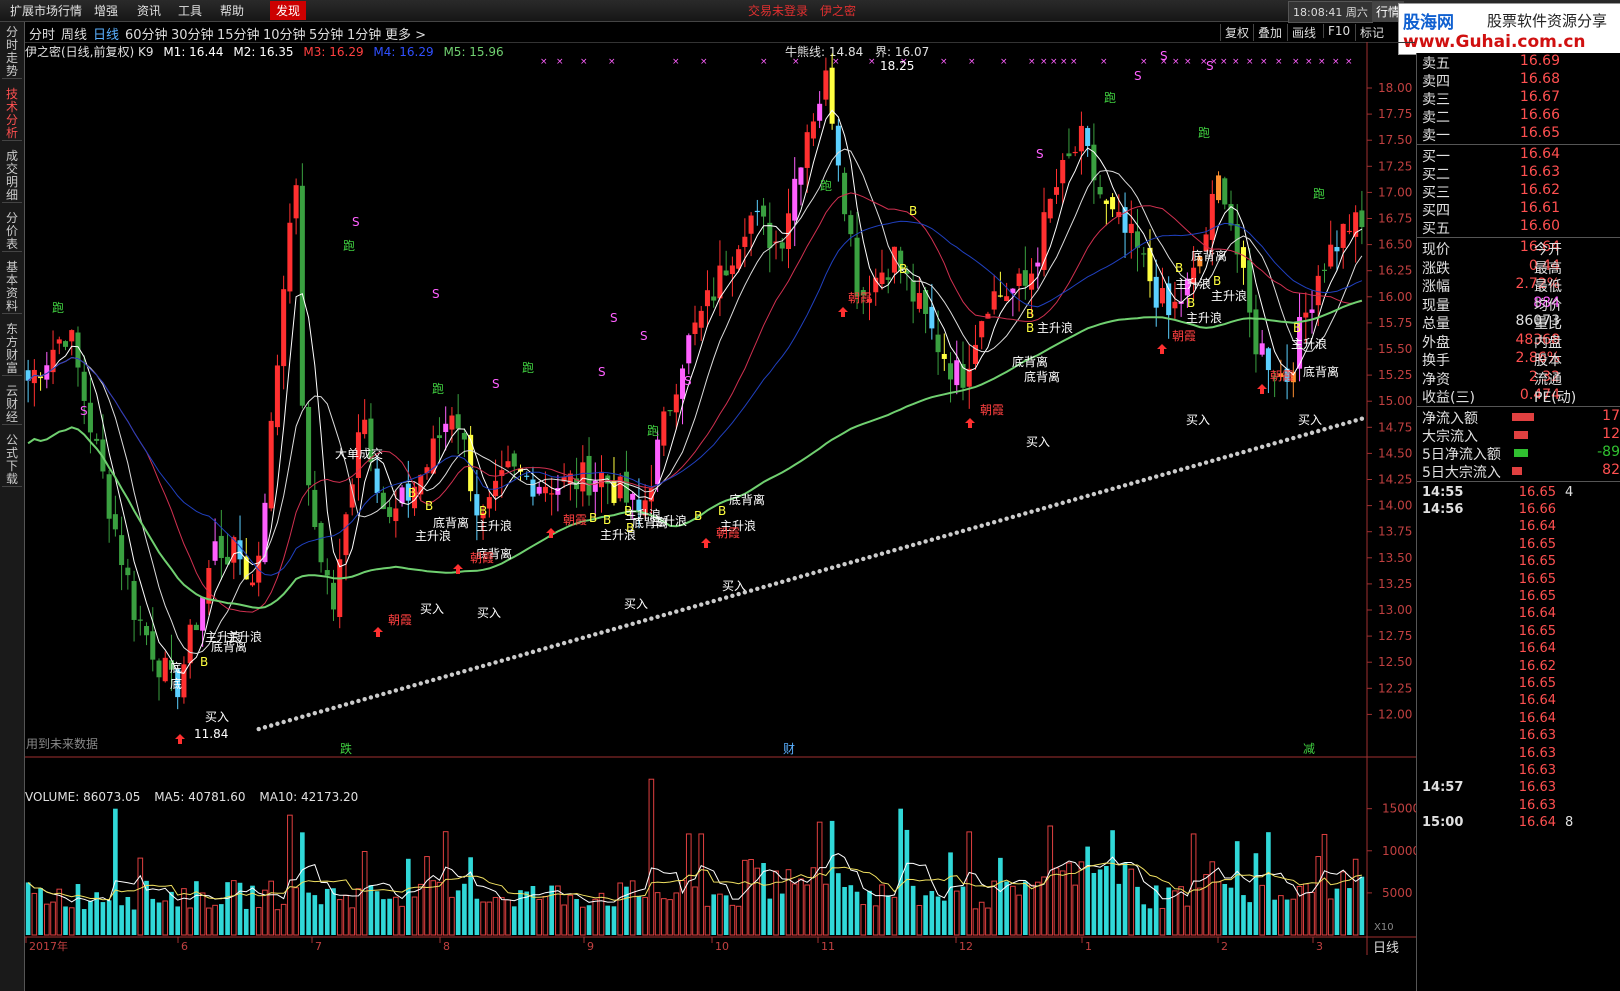  What do you see at coordinates (1537, 753) in the screenshot?
I see `tick-price: 16.63` at bounding box center [1537, 753].